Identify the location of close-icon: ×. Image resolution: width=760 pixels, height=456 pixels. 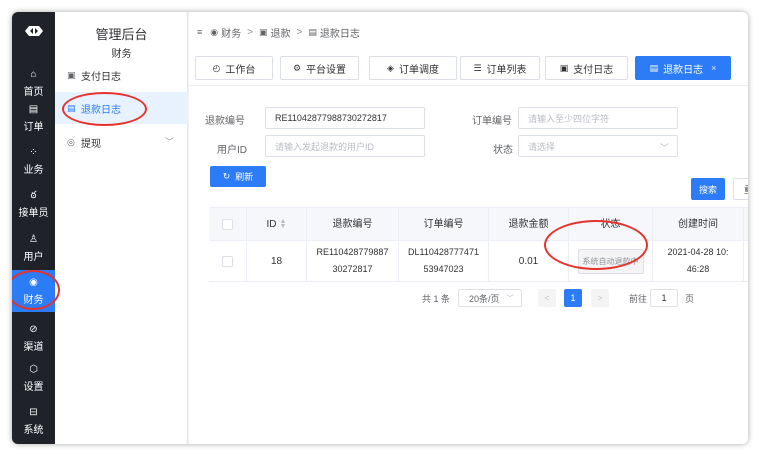
(713, 68).